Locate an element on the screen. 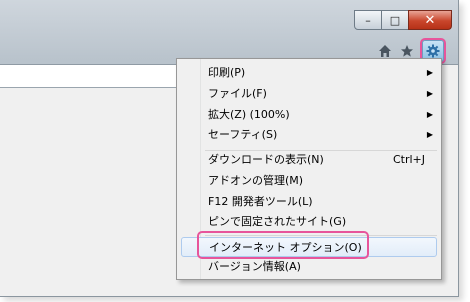 This screenshot has height=302, width=470. menu-item-view-downloads: ダウンロードの表示(N) Ctrl+J is located at coordinates (309, 160).